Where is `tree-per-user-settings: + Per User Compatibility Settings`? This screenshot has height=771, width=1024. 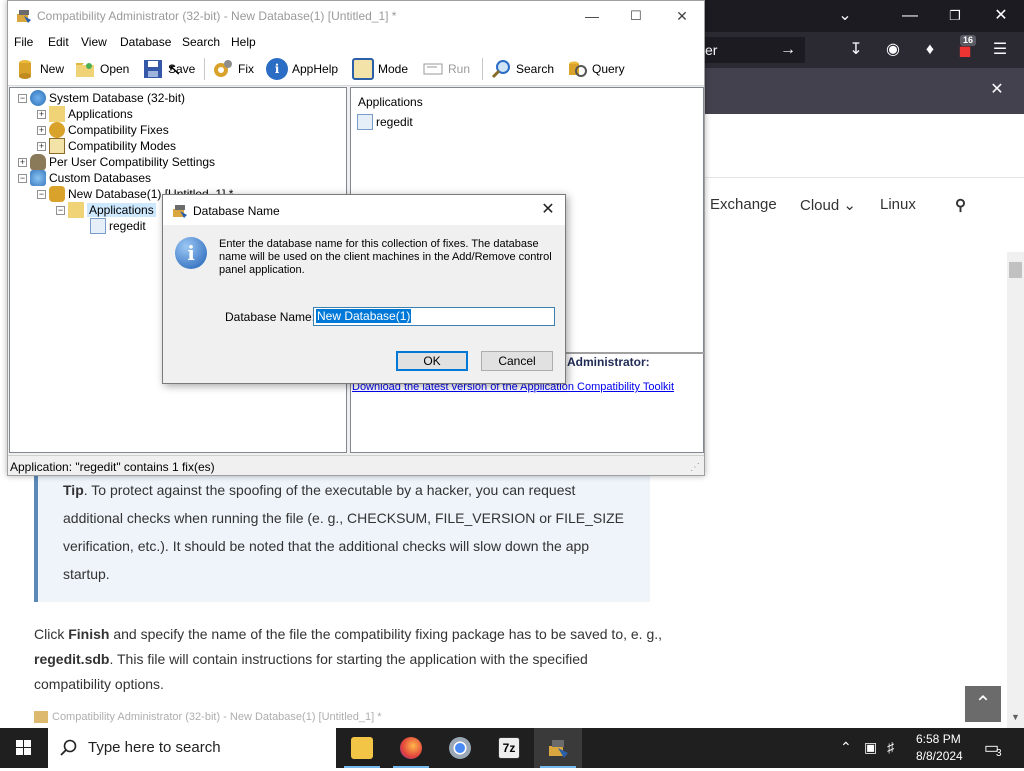
tree-per-user-settings: + Per User Compatibility Settings is located at coordinates (116, 162).